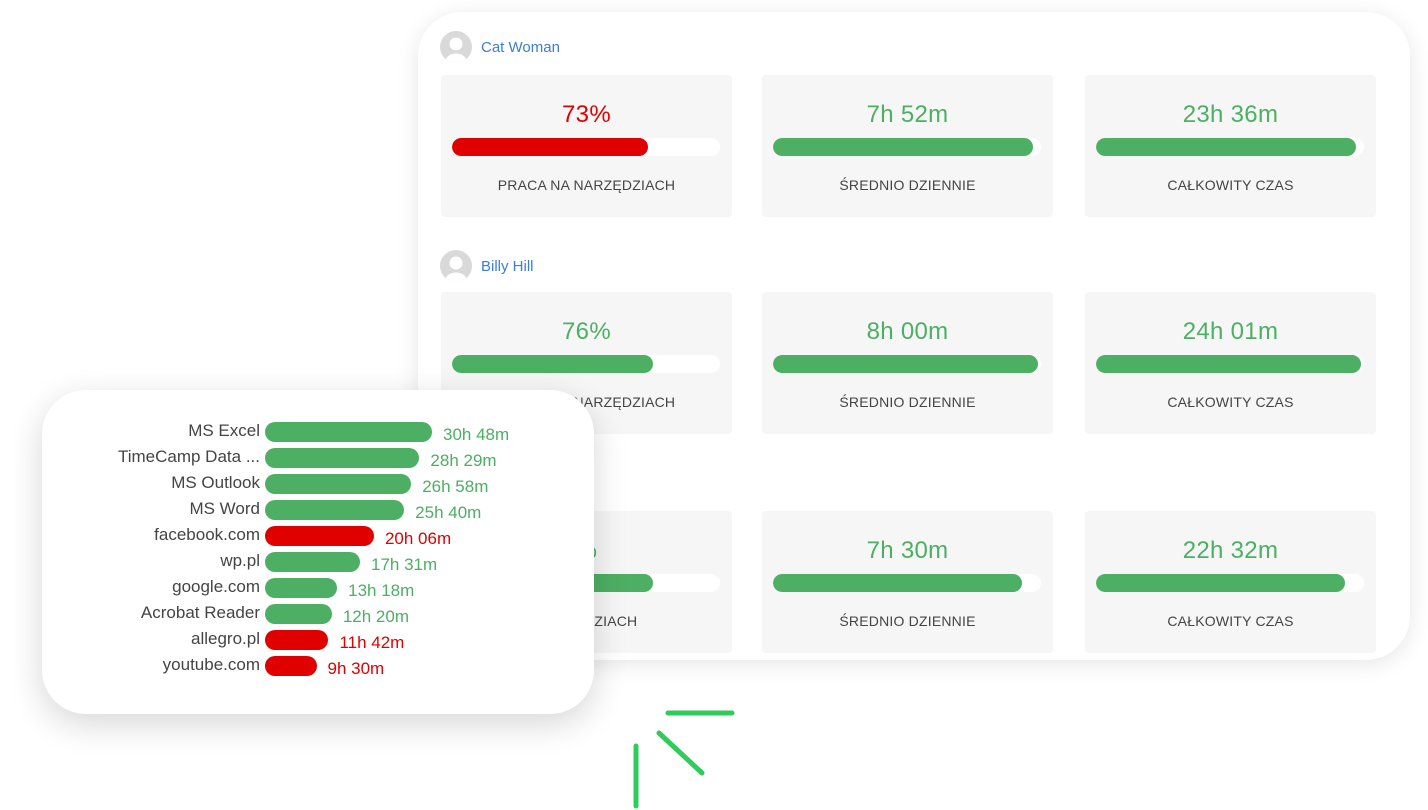  What do you see at coordinates (684, 759) in the screenshot?
I see `spark-lines-decoration` at bounding box center [684, 759].